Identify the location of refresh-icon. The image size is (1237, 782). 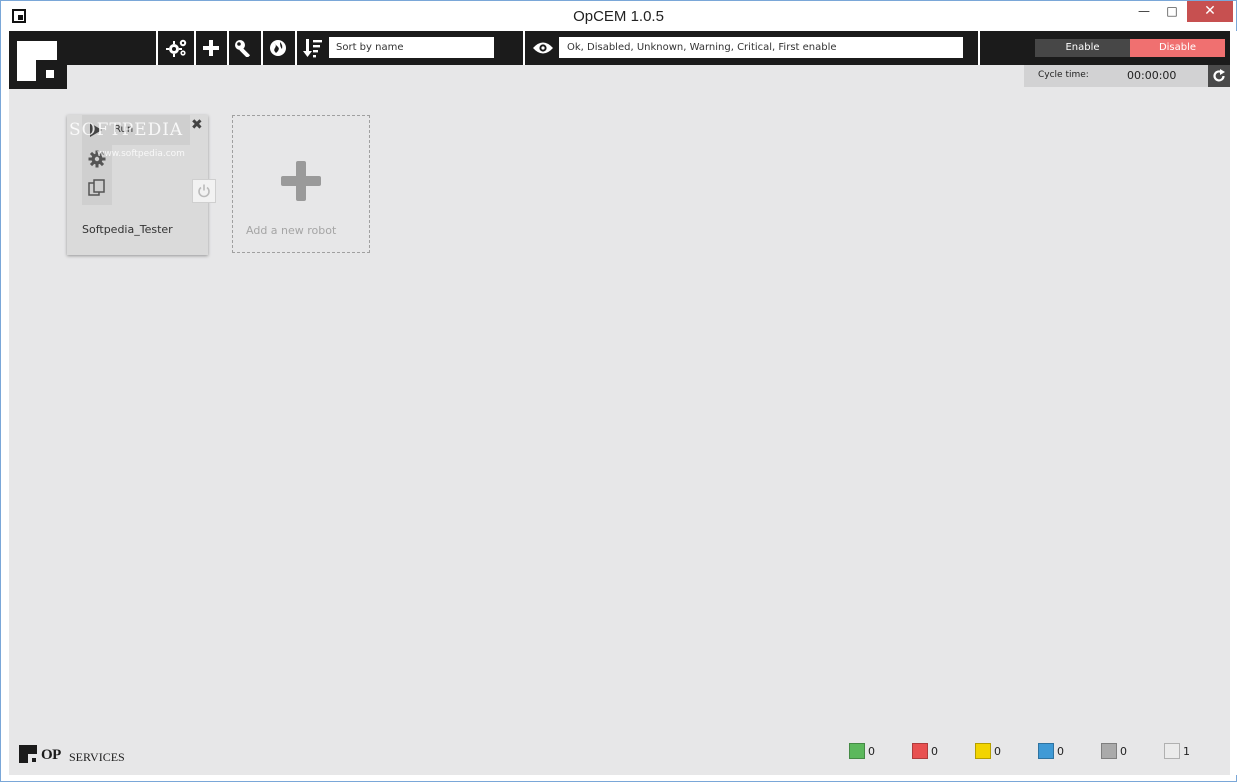
(1219, 76).